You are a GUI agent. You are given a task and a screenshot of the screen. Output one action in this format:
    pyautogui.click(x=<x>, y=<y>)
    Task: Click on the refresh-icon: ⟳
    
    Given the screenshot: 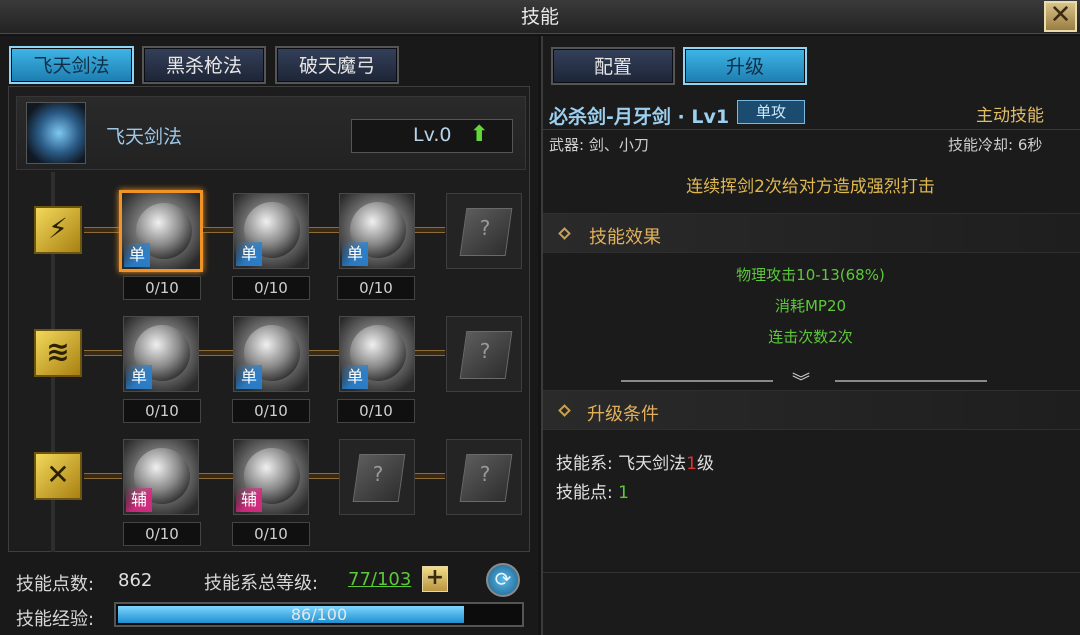 What is the action you would take?
    pyautogui.click(x=503, y=580)
    